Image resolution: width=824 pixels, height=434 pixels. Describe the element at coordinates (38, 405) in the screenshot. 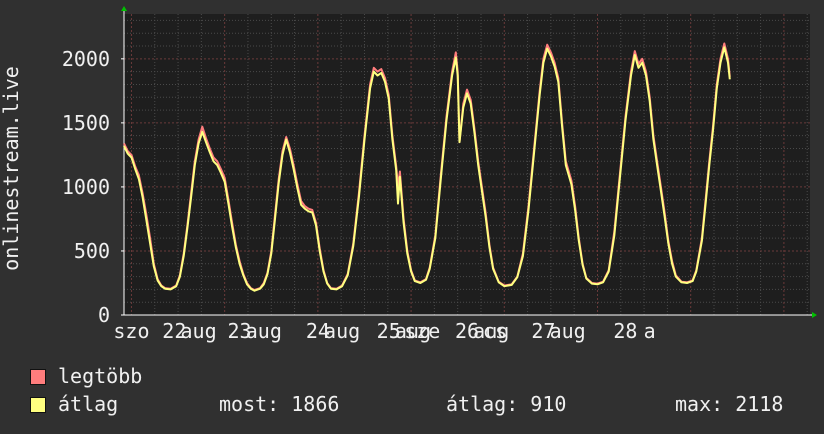

I see `legend-swatch-avg` at that location.